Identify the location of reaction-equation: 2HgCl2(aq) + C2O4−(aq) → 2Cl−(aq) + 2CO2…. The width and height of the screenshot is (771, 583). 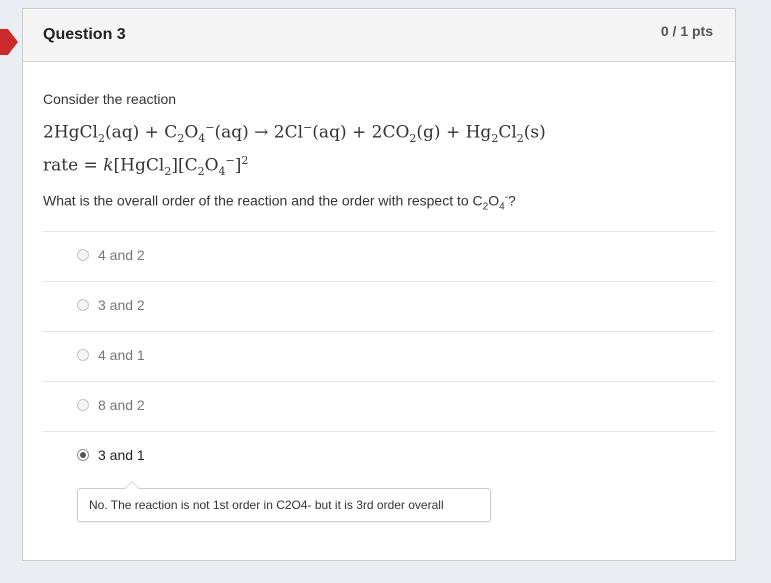
(294, 133).